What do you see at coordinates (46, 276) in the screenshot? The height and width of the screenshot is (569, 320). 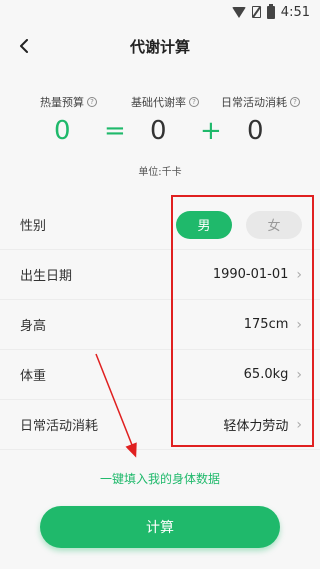 I see `birth-date-label: 出生日期` at bounding box center [46, 276].